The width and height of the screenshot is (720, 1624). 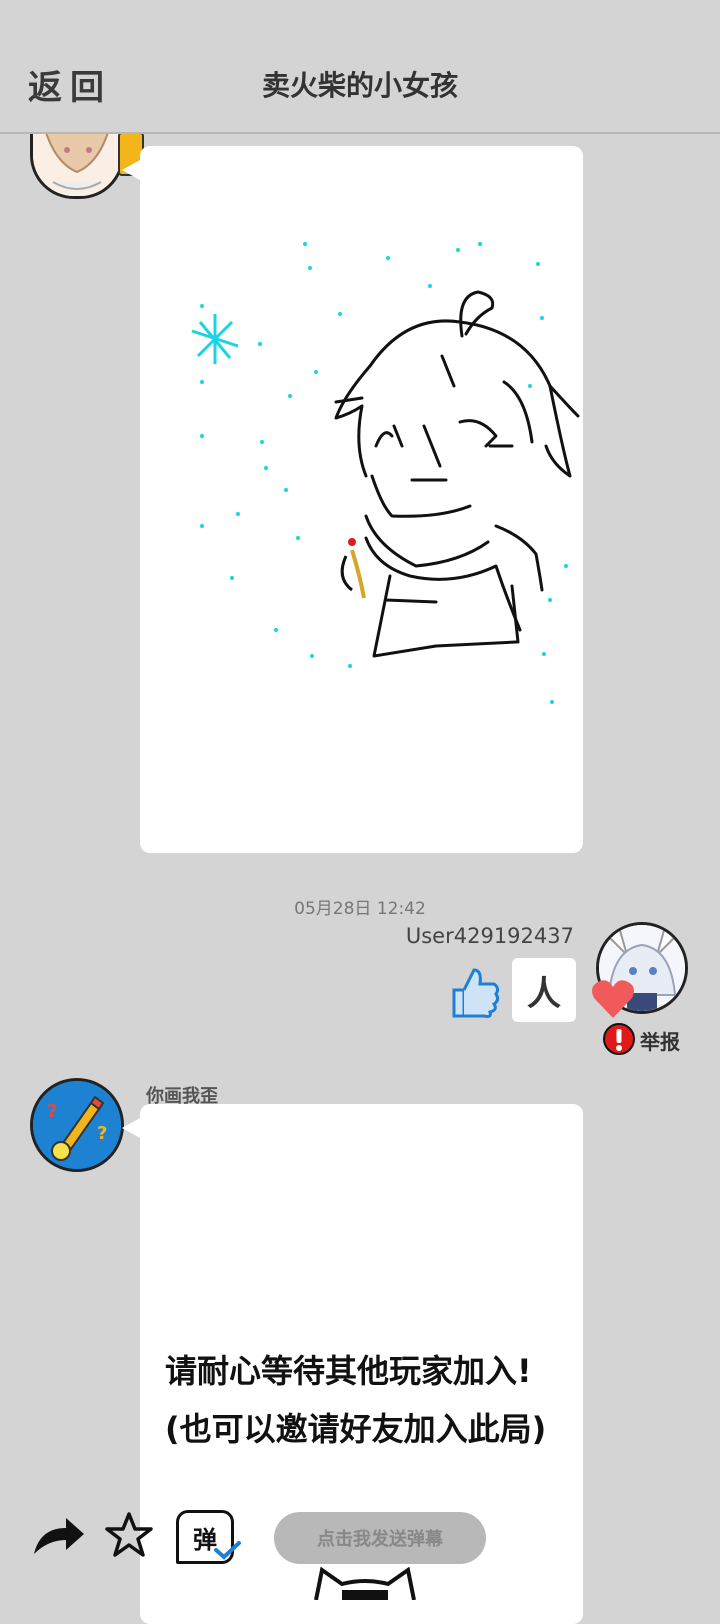 I want to click on cat-sticker-icon, so click(x=365, y=1583).